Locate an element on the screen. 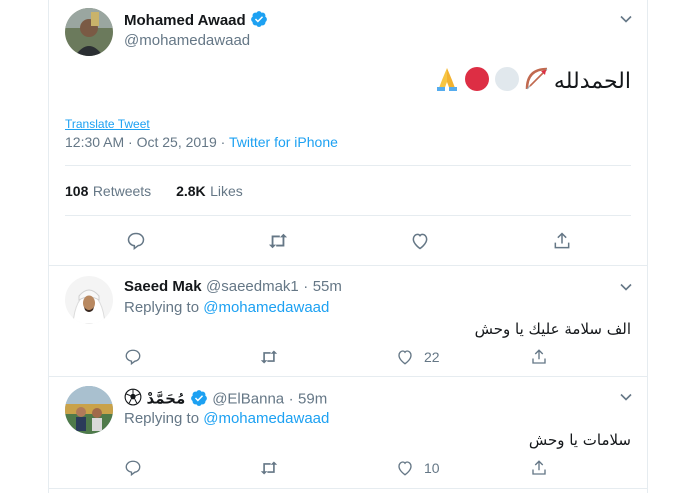 Image resolution: width=673 pixels, height=493 pixels. author-name: Mohamed Awaad is located at coordinates (185, 20).